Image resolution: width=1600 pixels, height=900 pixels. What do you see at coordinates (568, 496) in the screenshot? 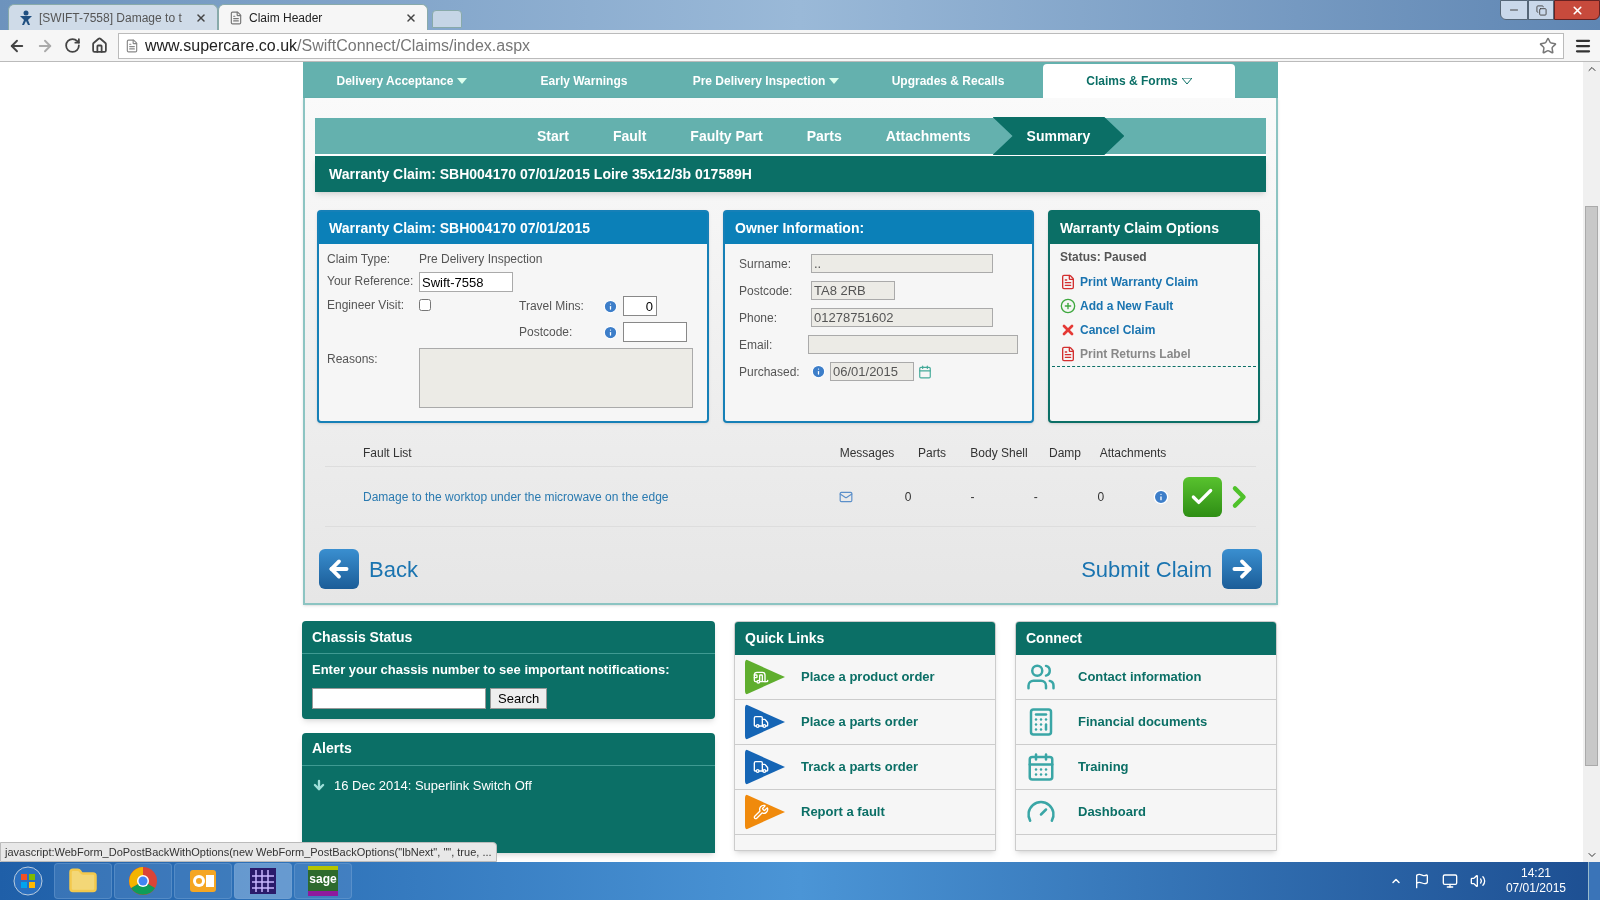
I see `fault-link: Damage to the worktop under the microwave on the edge` at bounding box center [568, 496].